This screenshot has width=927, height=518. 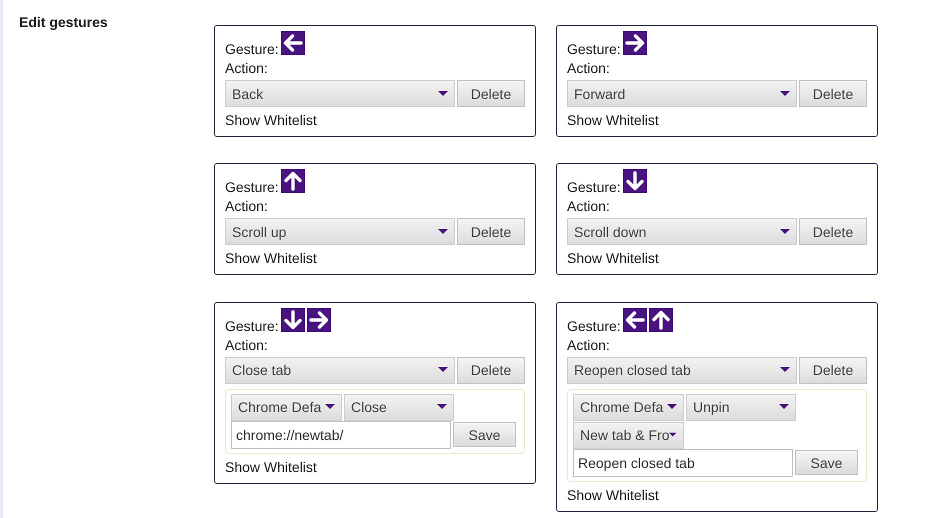 What do you see at coordinates (399, 407) in the screenshot?
I see `option-dropdown: Close` at bounding box center [399, 407].